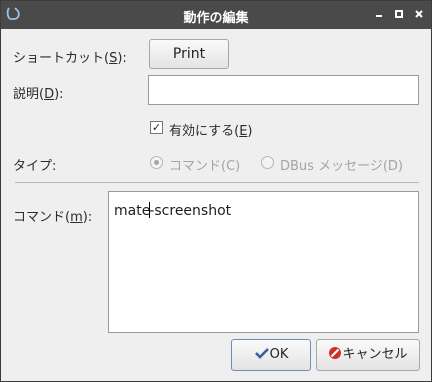 The height and width of the screenshot is (382, 432). What do you see at coordinates (341, 166) in the screenshot?
I see `dbus-radio-label: DBus メッセージ(D)` at bounding box center [341, 166].